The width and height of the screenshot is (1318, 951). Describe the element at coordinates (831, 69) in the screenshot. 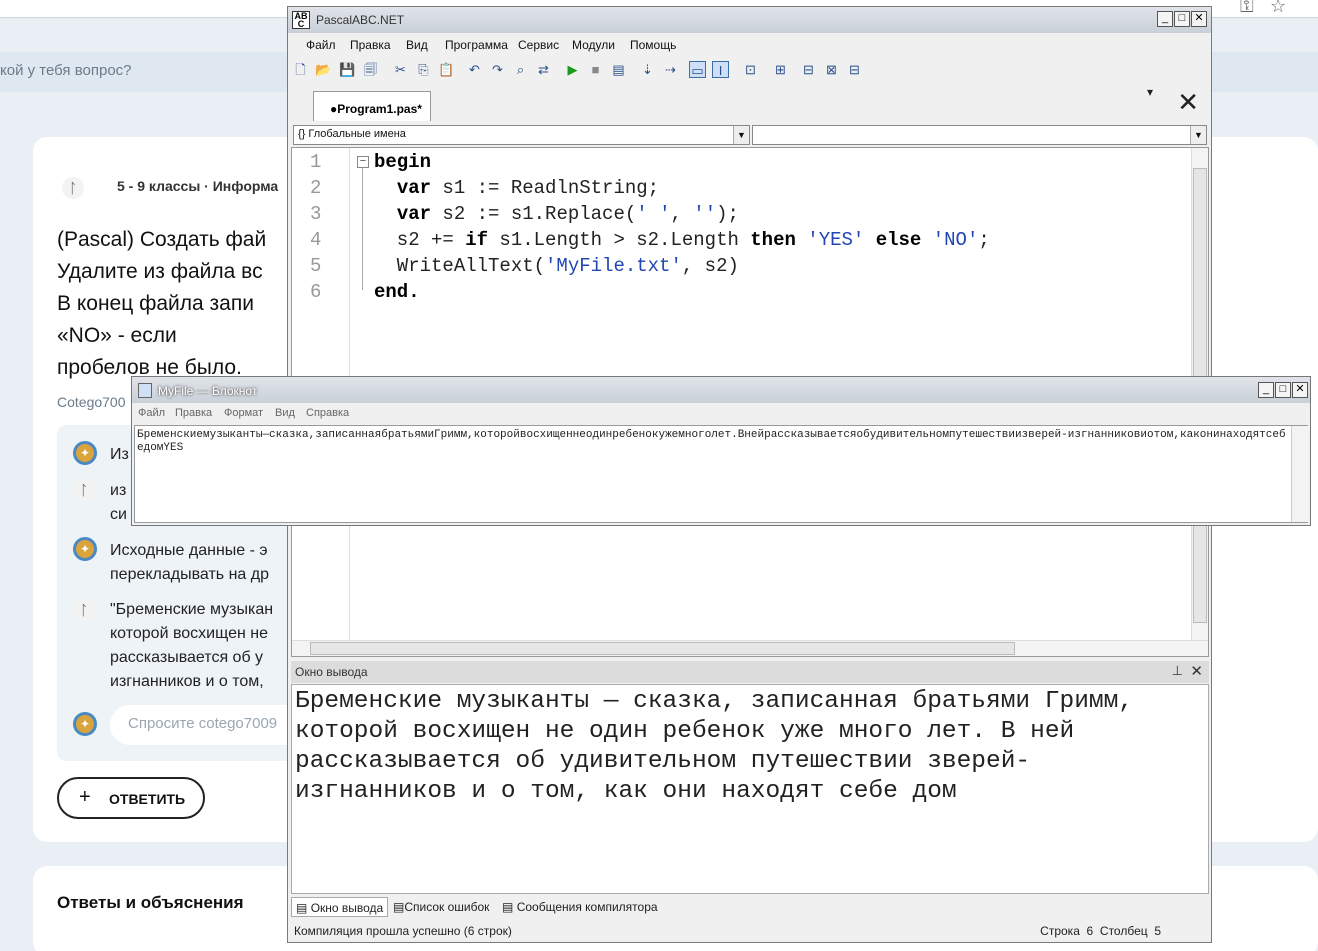

I see `watch-window-icon: ⊠` at that location.